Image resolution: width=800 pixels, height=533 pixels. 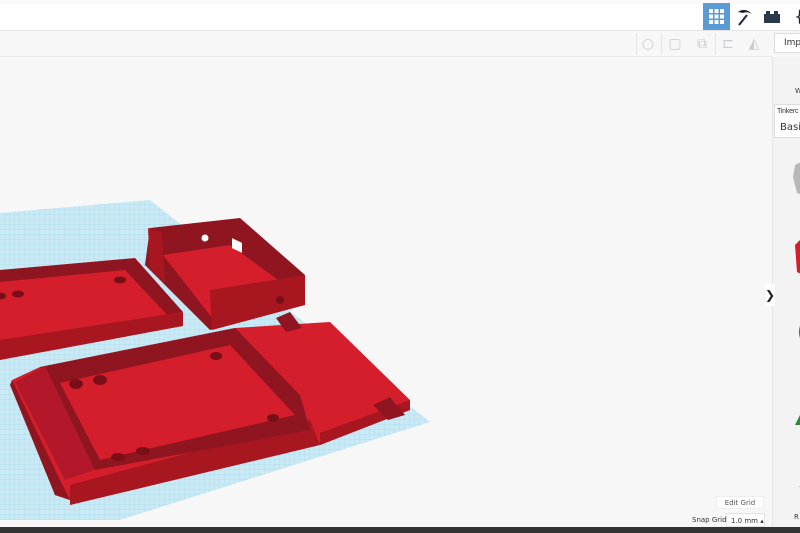 I want to click on group-button: ▢, so click(x=675, y=44).